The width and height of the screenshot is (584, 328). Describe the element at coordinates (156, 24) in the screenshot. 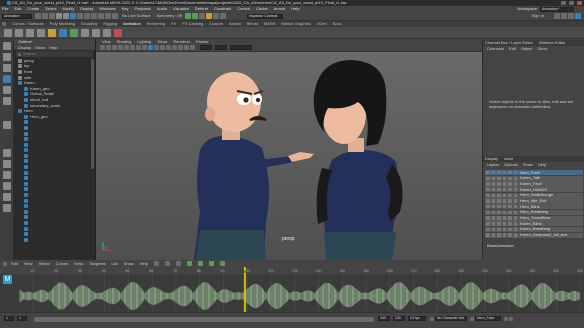

I see `shelf-tab-rendering: Rendering` at that location.